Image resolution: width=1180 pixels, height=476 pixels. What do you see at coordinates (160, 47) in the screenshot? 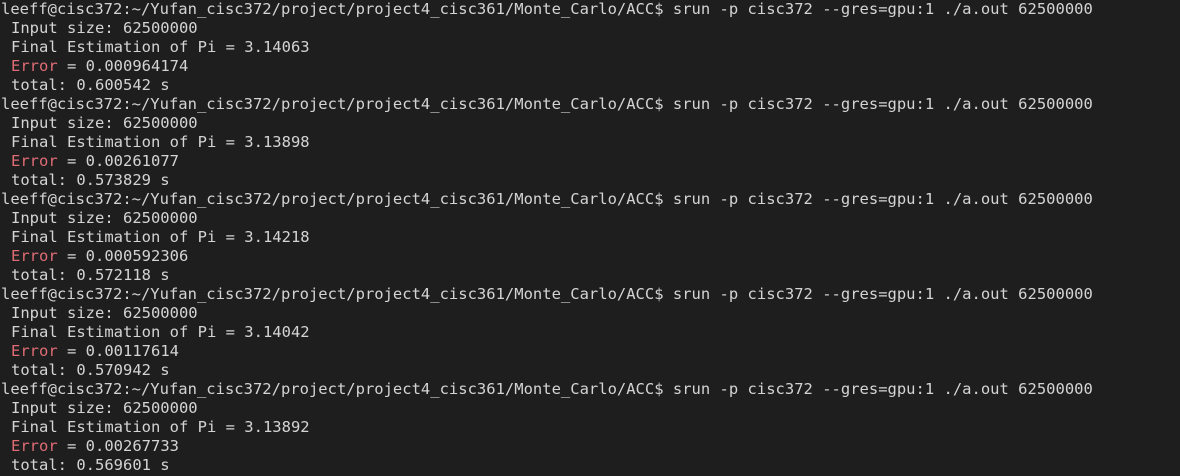
I see `pi-estimation-output: Final Estimation of Pi = 3.14063` at bounding box center [160, 47].